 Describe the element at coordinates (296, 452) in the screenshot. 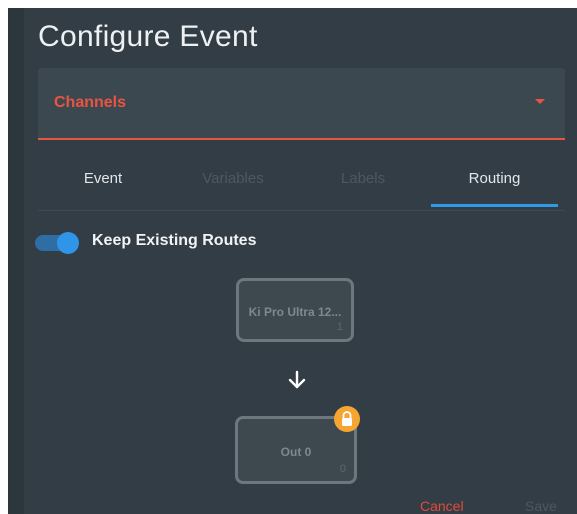

I see `destination-node-name: Out 0` at that location.